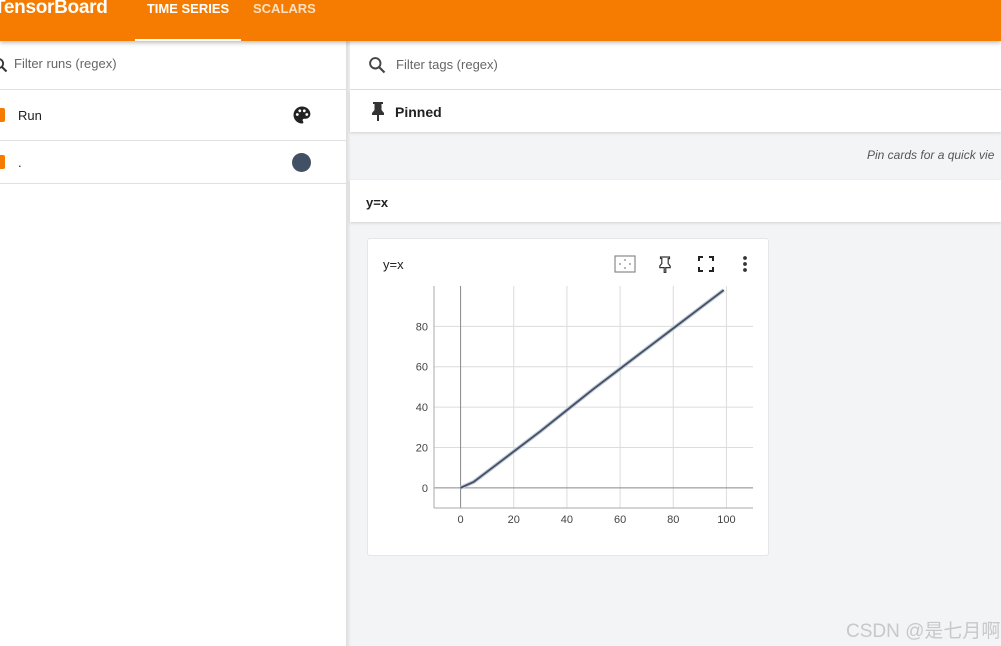 The width and height of the screenshot is (1001, 646). What do you see at coordinates (173, 115) in the screenshot?
I see `runs-header-row: Run` at bounding box center [173, 115].